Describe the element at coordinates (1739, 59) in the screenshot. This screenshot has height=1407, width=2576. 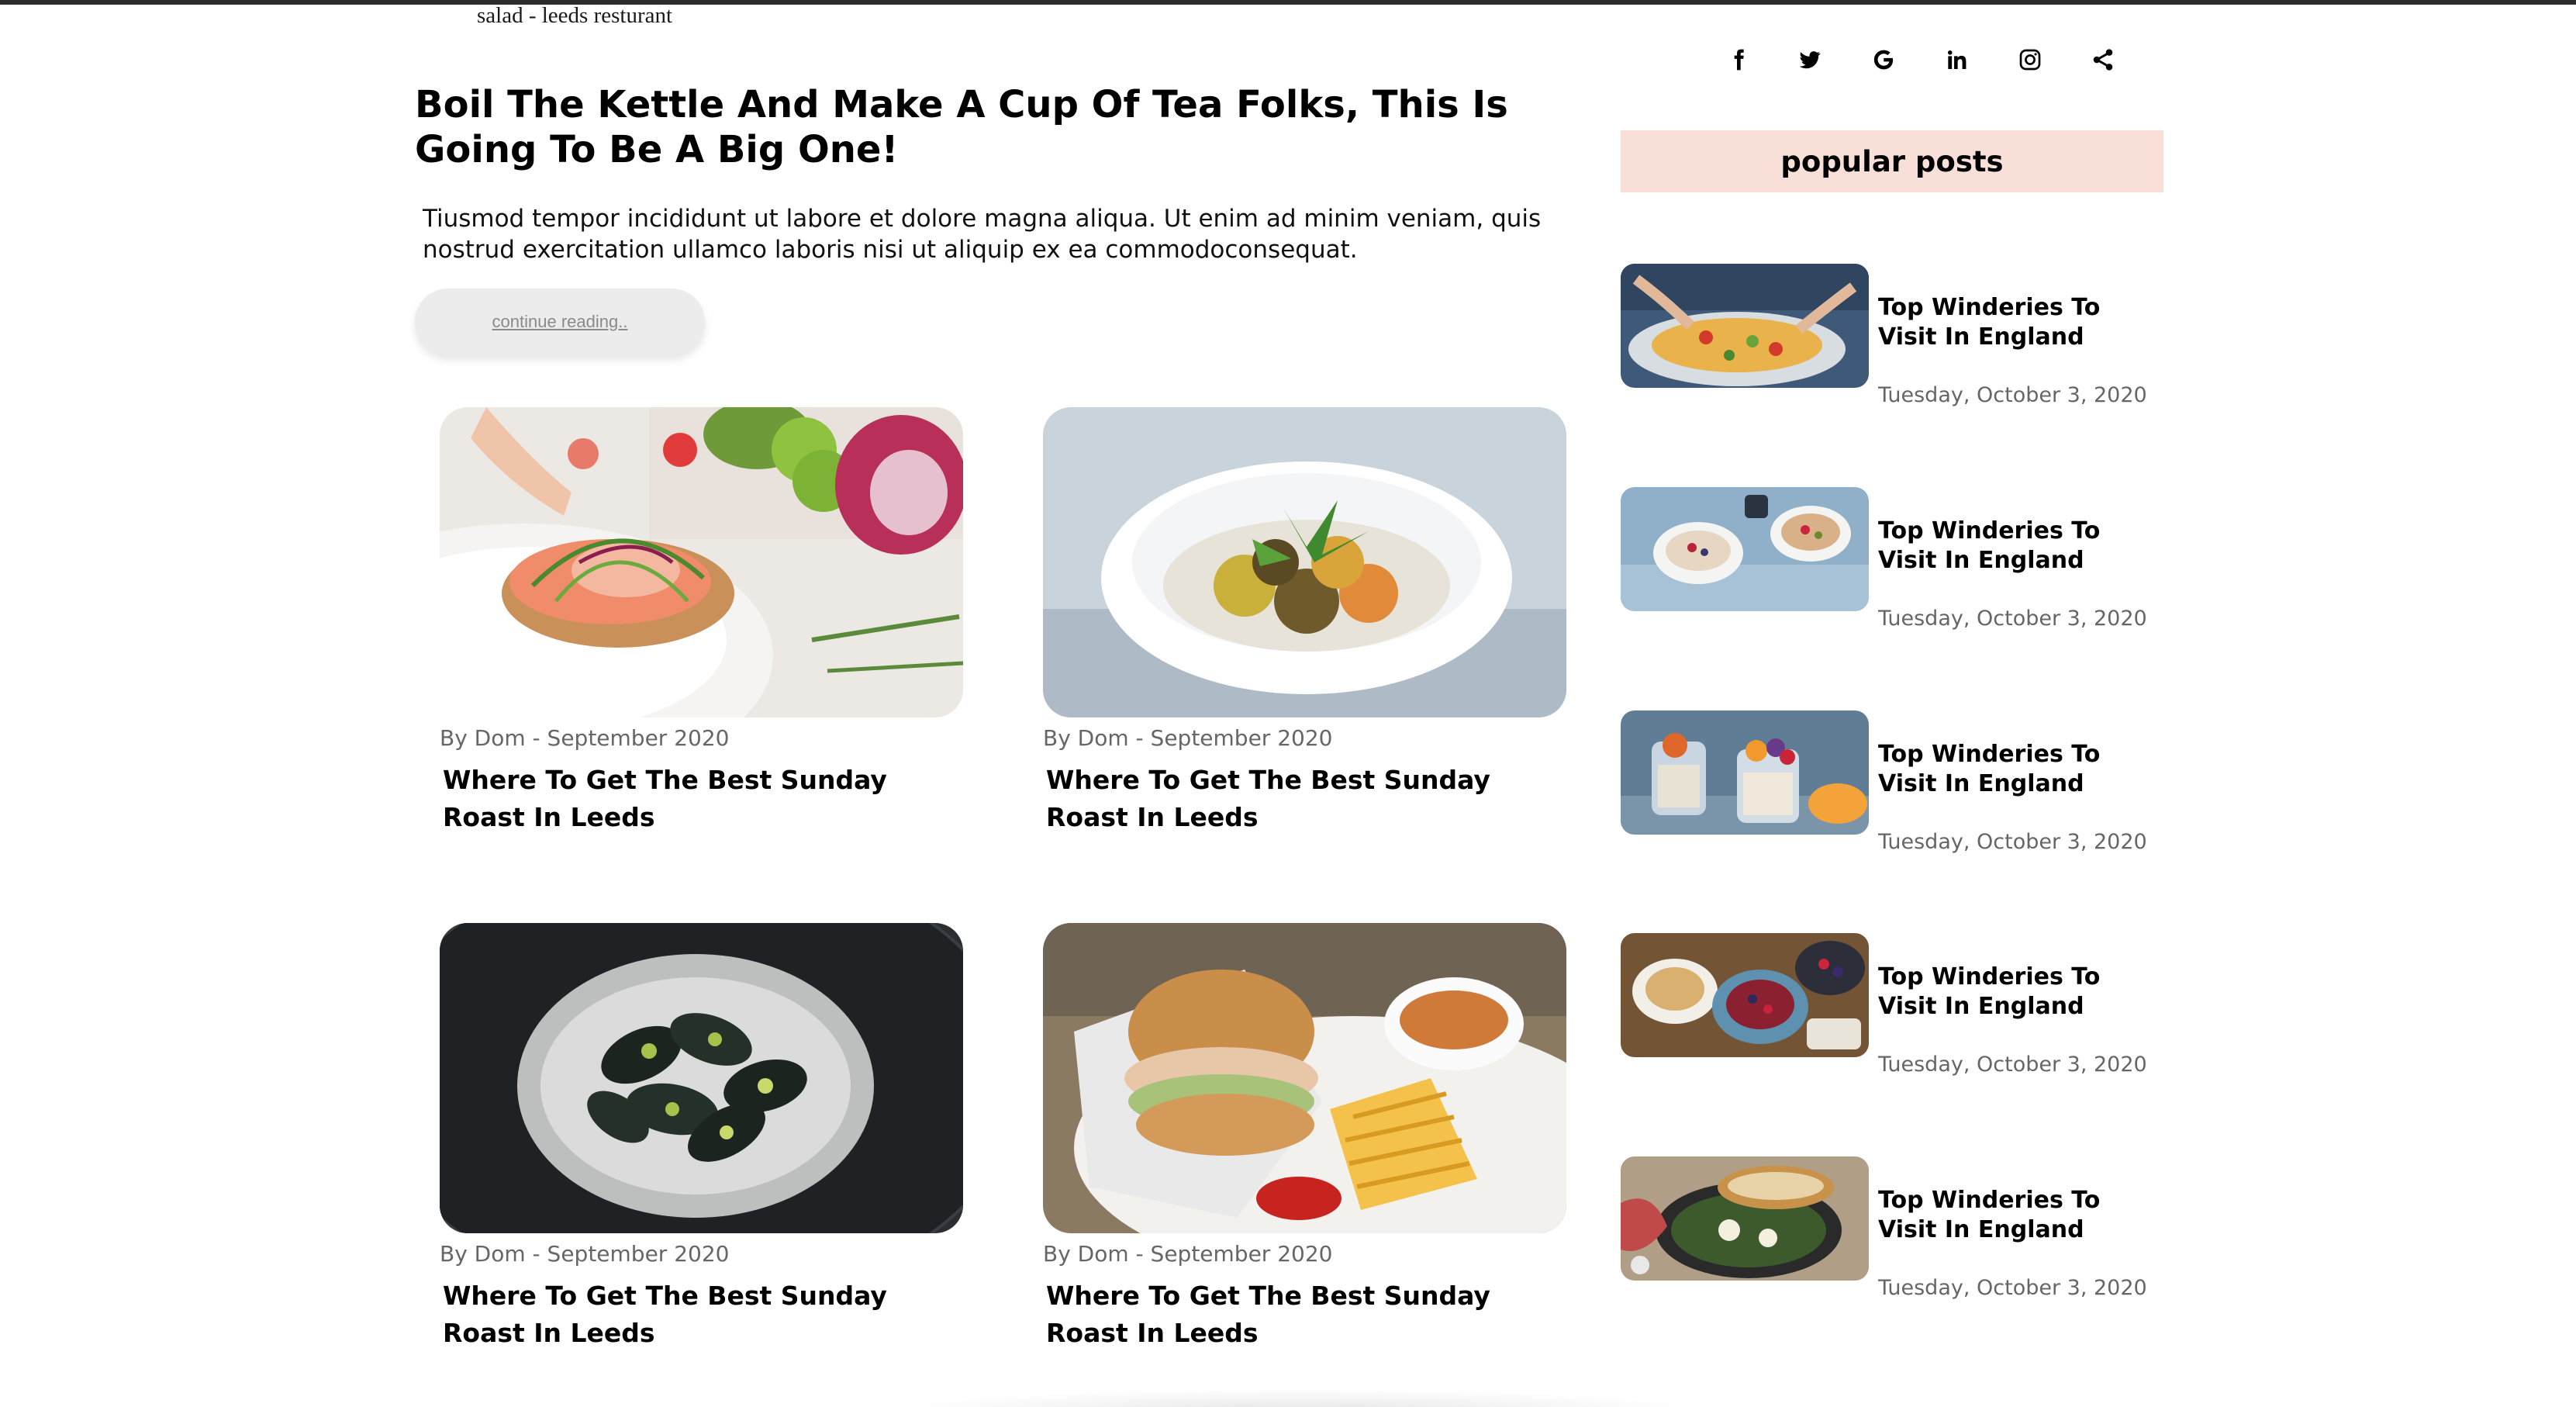
I see `facebook-icon` at that location.